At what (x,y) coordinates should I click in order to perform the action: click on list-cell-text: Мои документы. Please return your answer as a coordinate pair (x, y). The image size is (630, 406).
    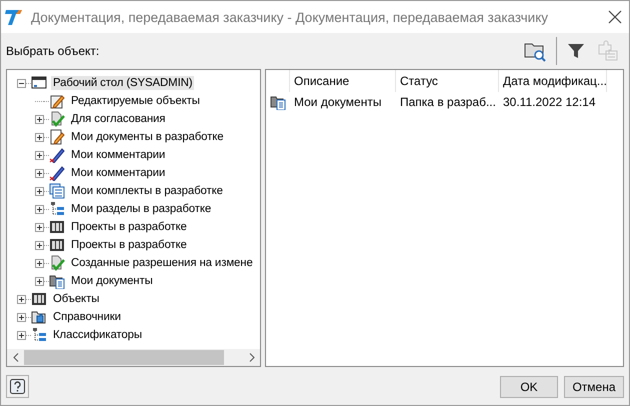
    Looking at the image, I should click on (337, 102).